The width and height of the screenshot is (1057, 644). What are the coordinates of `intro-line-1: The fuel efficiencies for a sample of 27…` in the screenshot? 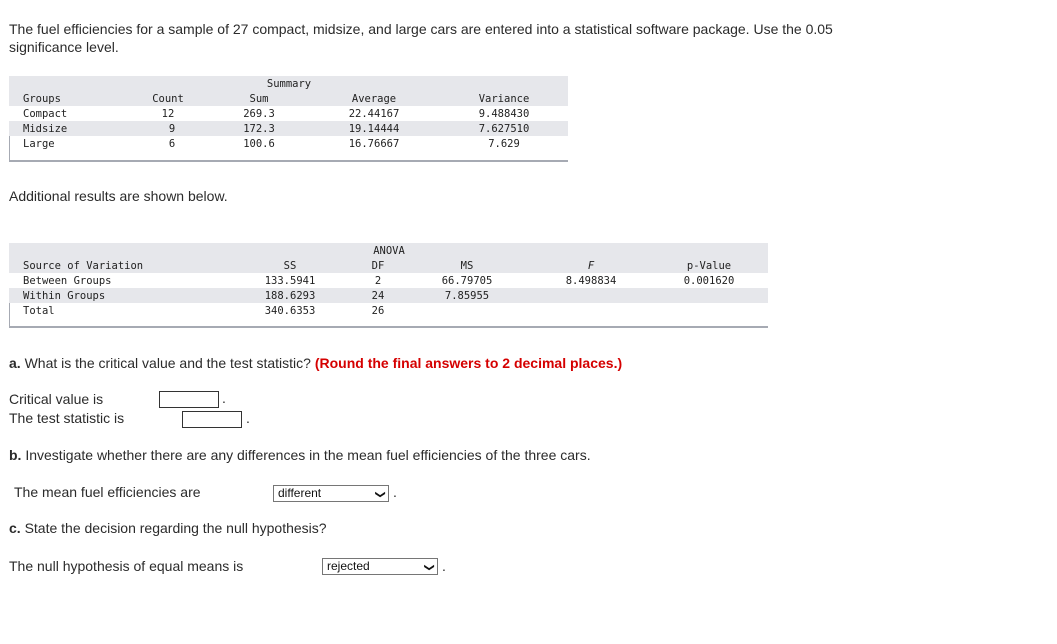 It's located at (421, 29).